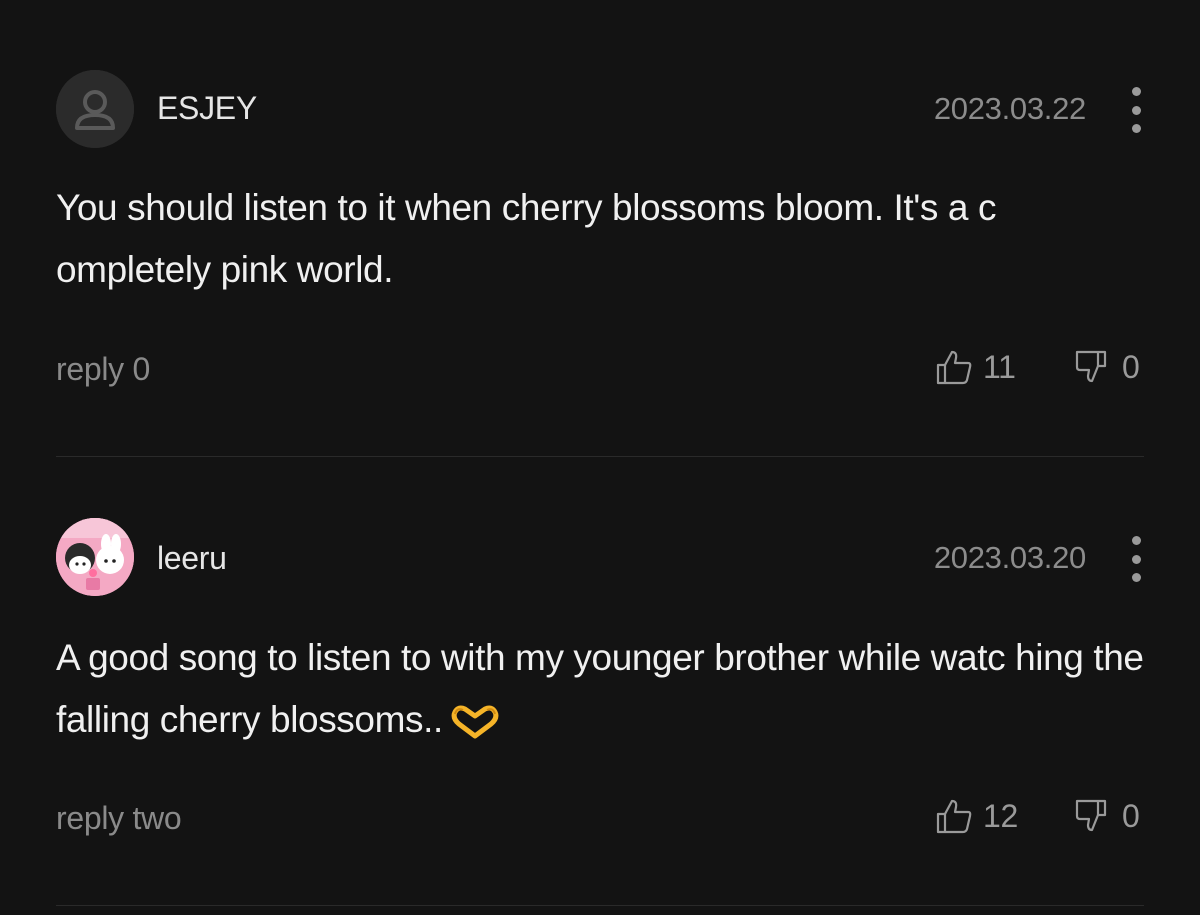 This screenshot has height=915, width=1200. What do you see at coordinates (600, 905) in the screenshot?
I see `divider` at bounding box center [600, 905].